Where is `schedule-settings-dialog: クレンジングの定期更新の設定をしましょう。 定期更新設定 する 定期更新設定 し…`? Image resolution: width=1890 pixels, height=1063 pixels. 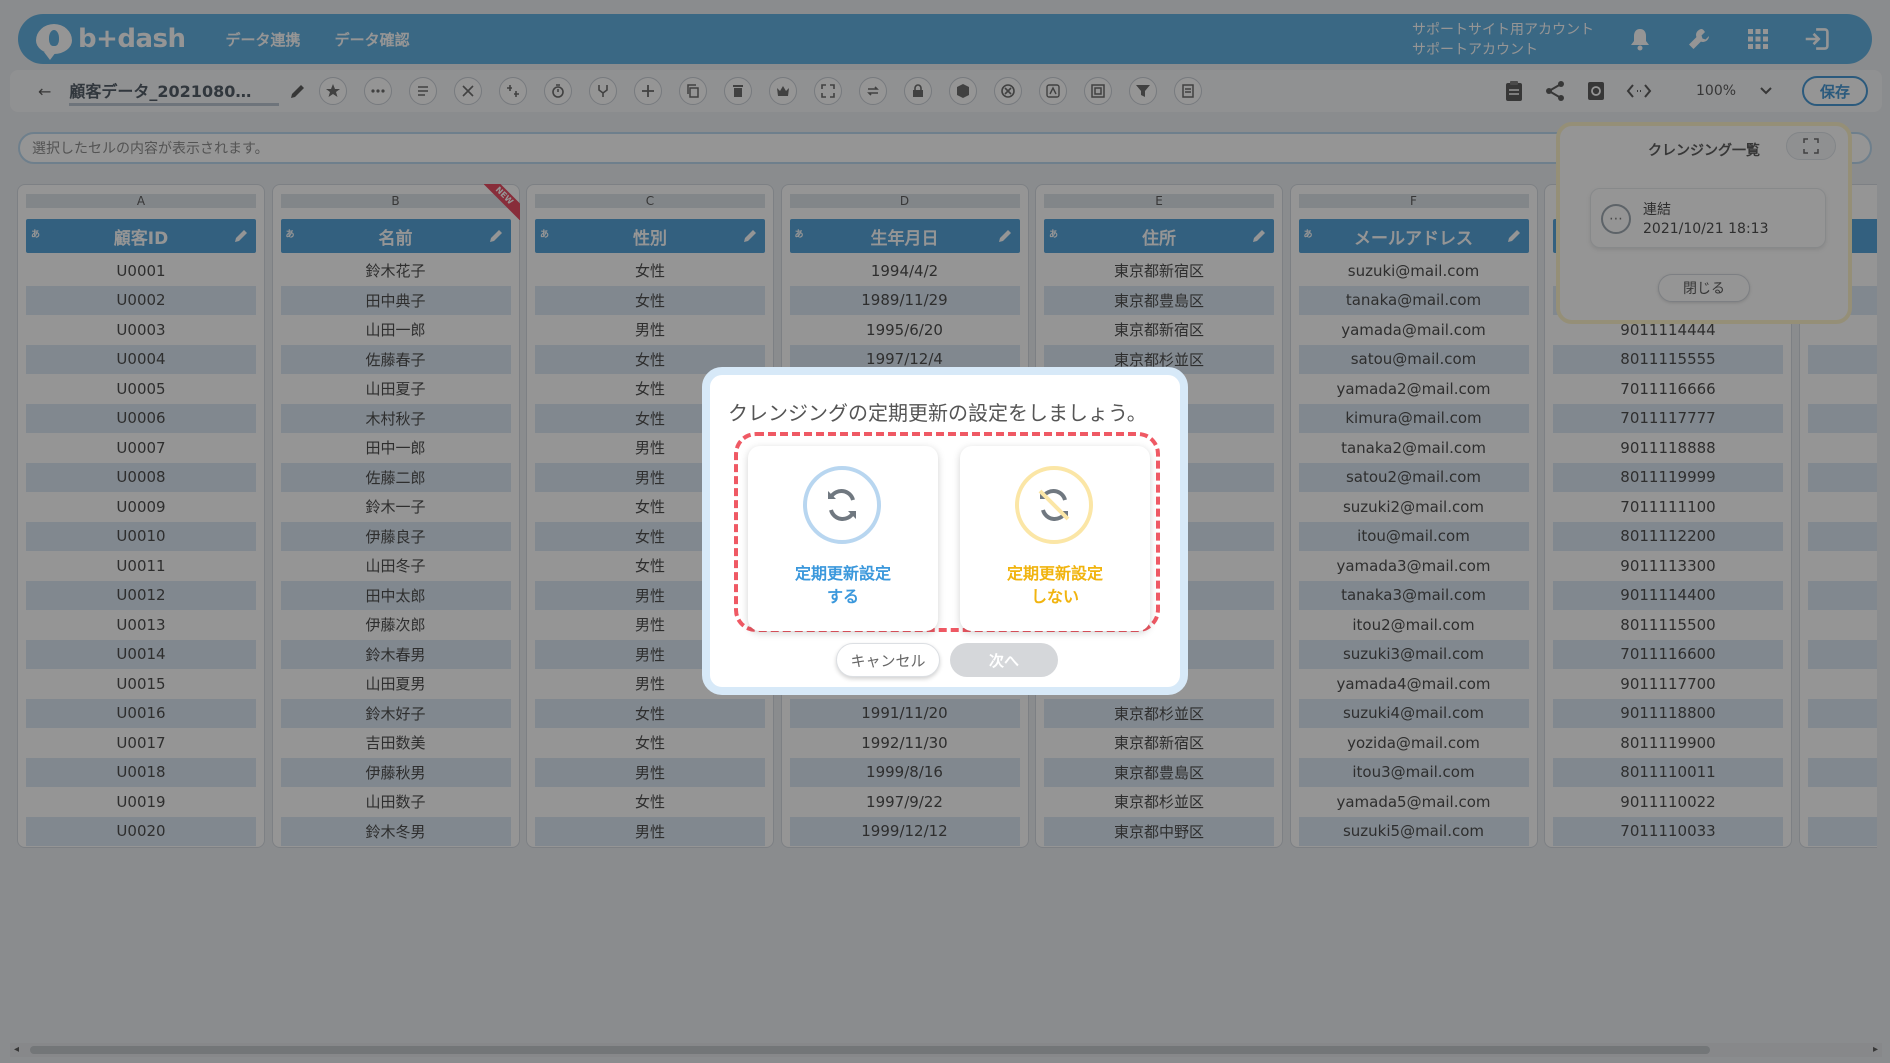
schedule-settings-dialog: クレンジングの定期更新の設定をしましょう。 定期更新設定 する 定期更新設定 し… is located at coordinates (945, 531).